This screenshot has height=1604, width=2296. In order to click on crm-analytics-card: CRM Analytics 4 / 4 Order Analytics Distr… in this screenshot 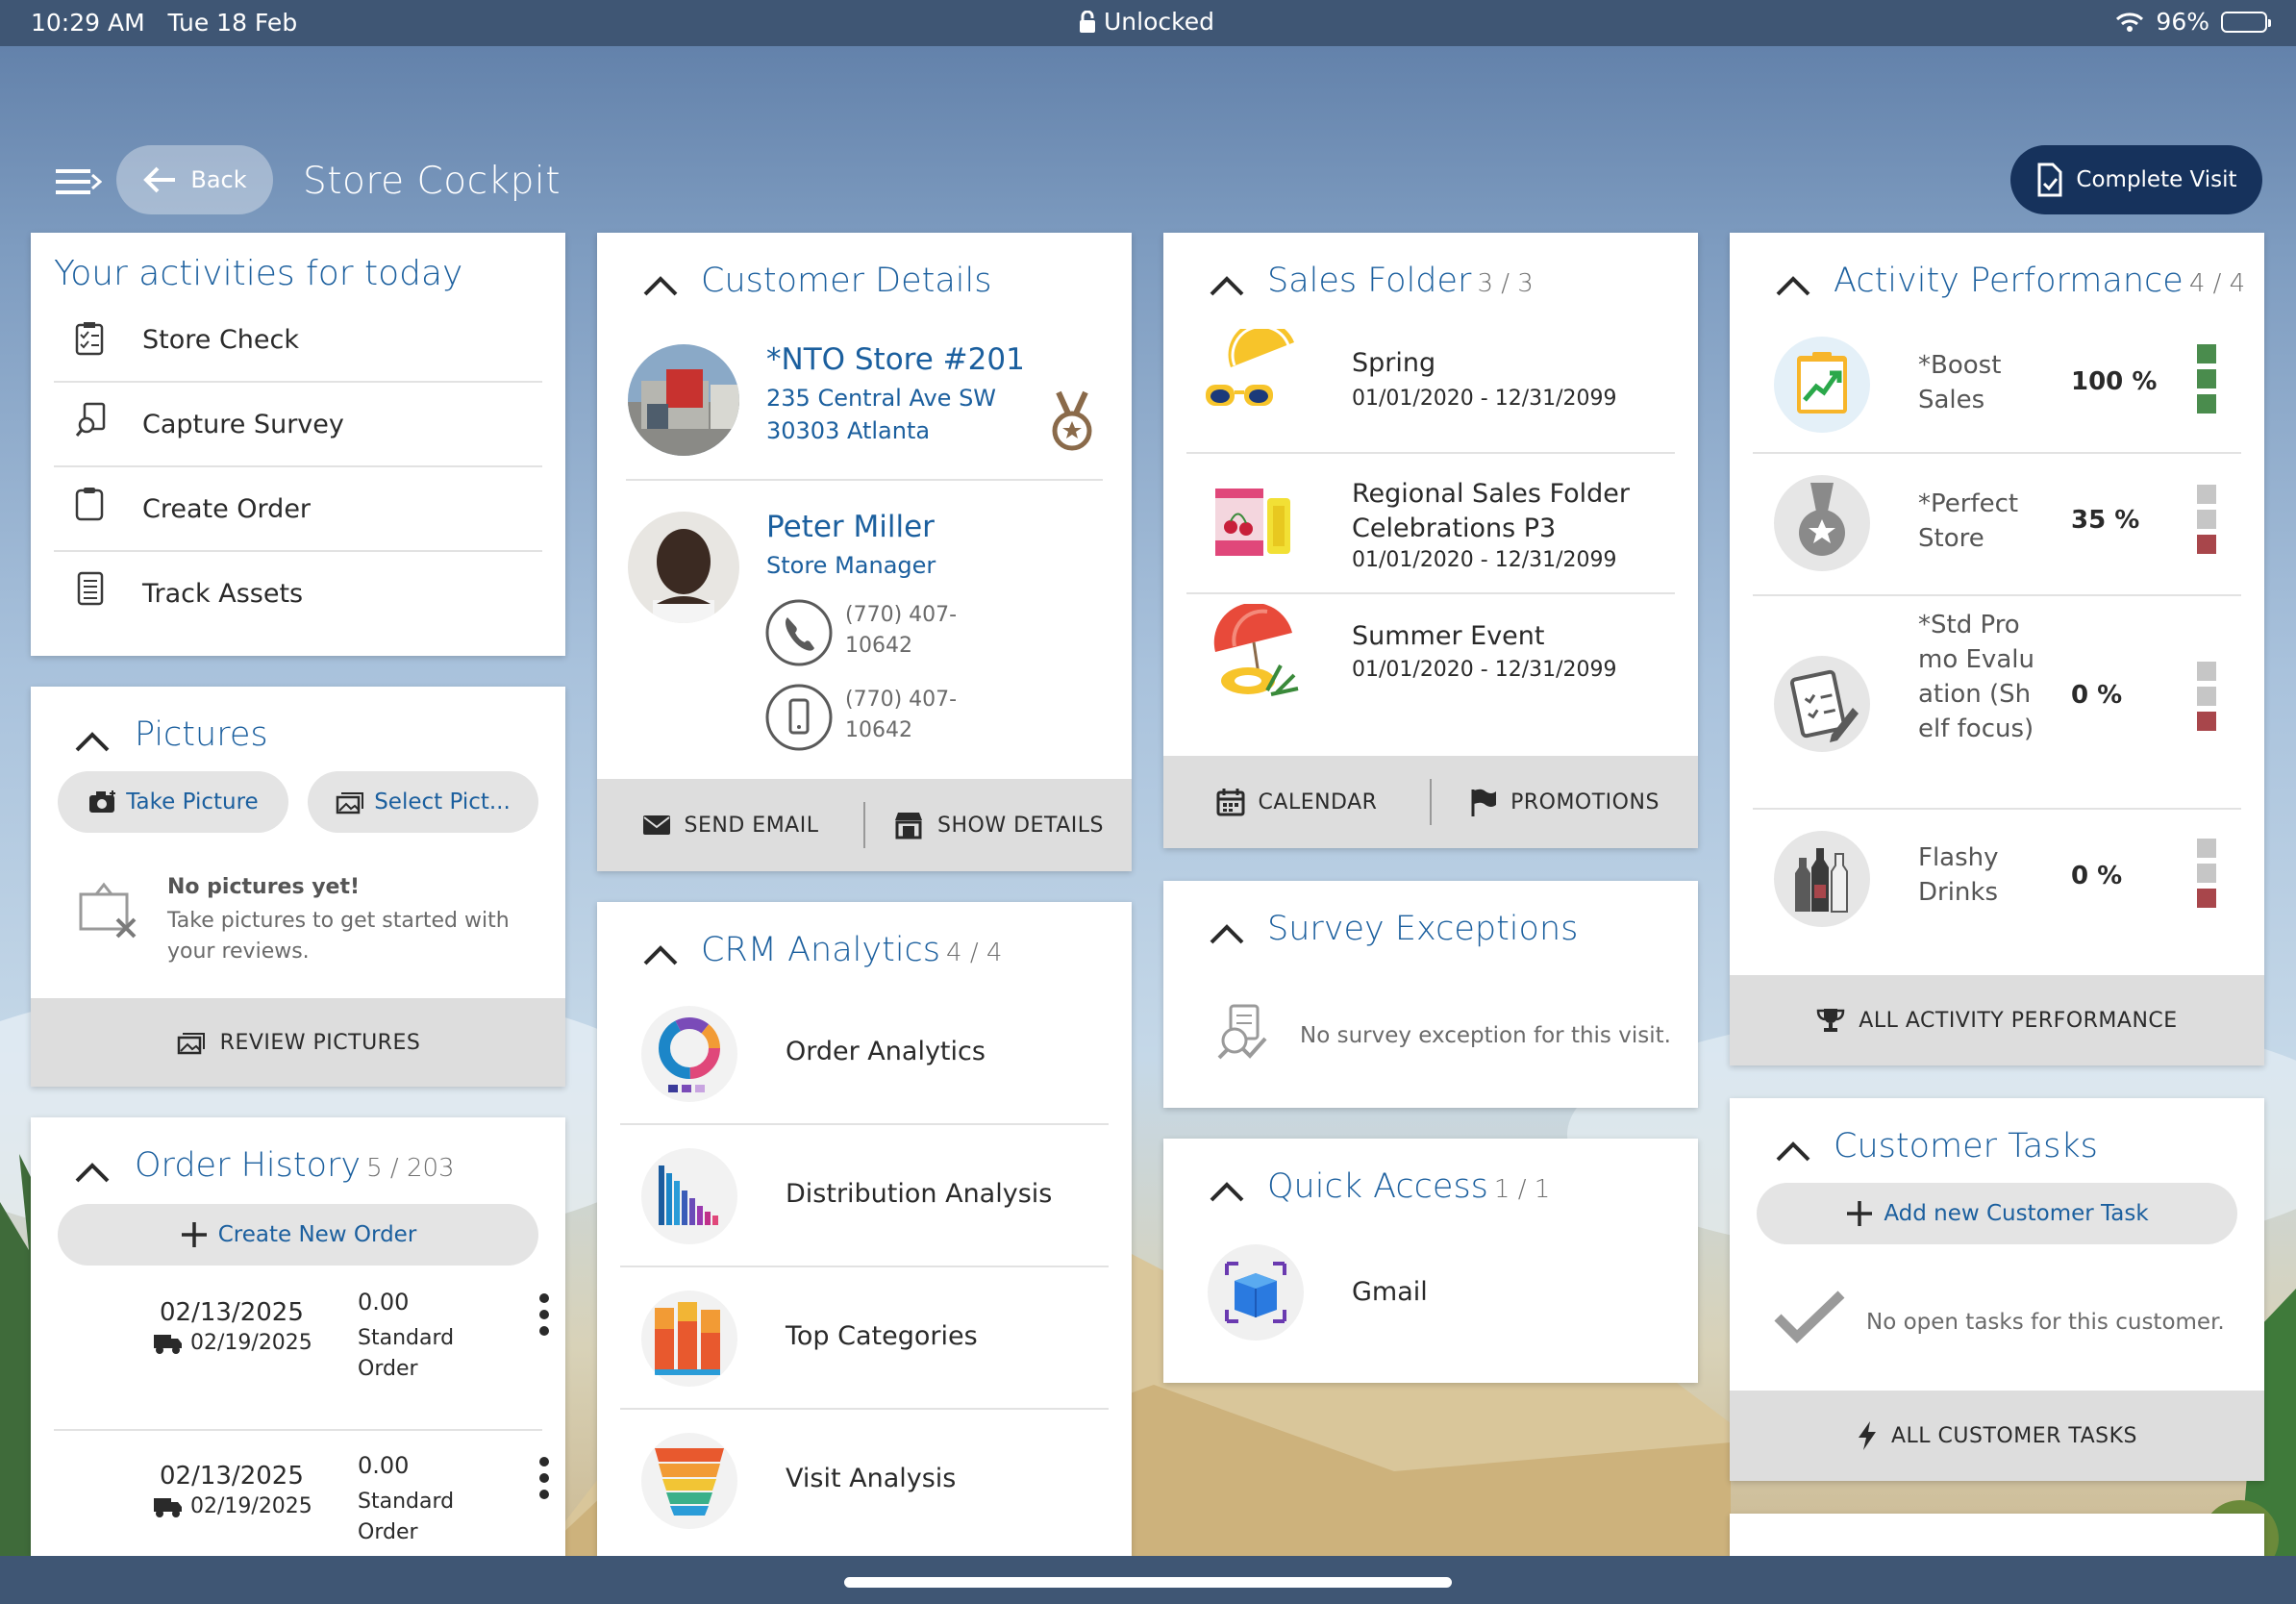, I will do `click(864, 1229)`.